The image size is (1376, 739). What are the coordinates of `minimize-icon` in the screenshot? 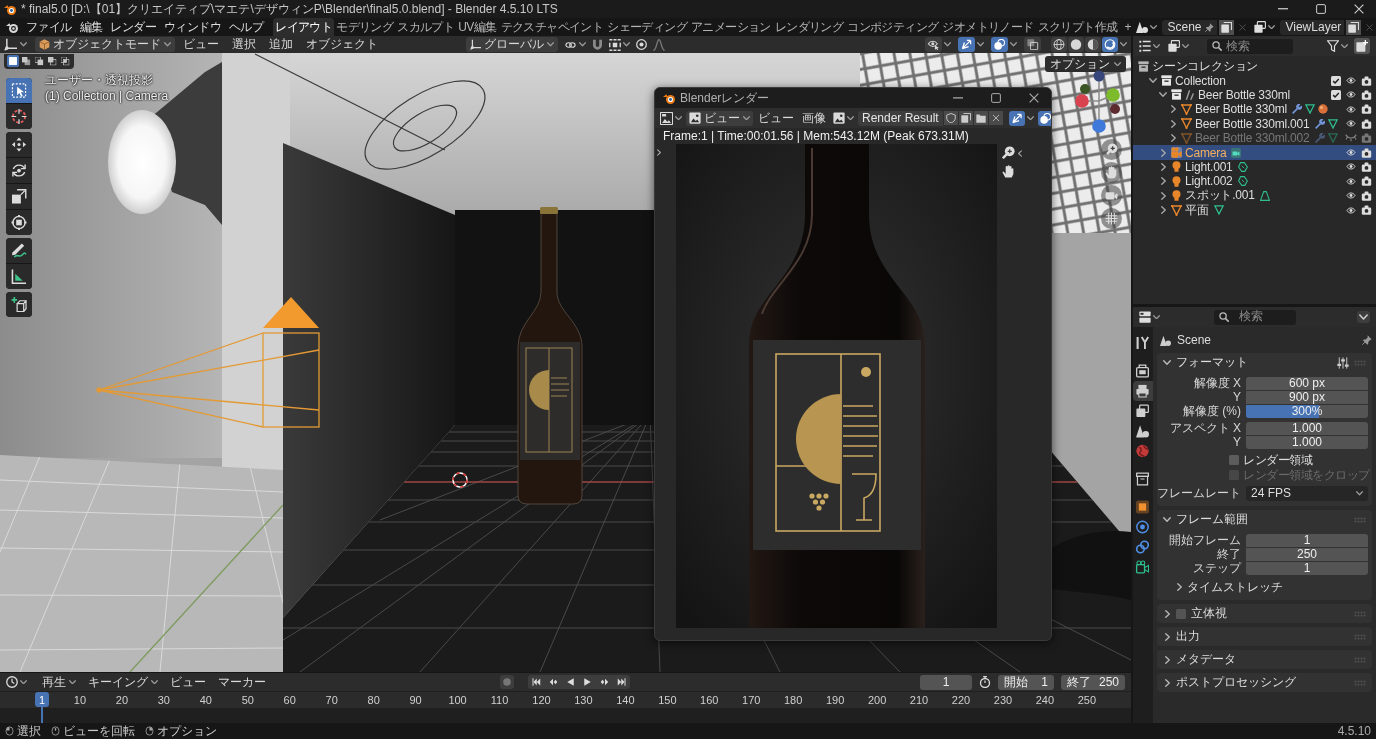 It's located at (1283, 9).